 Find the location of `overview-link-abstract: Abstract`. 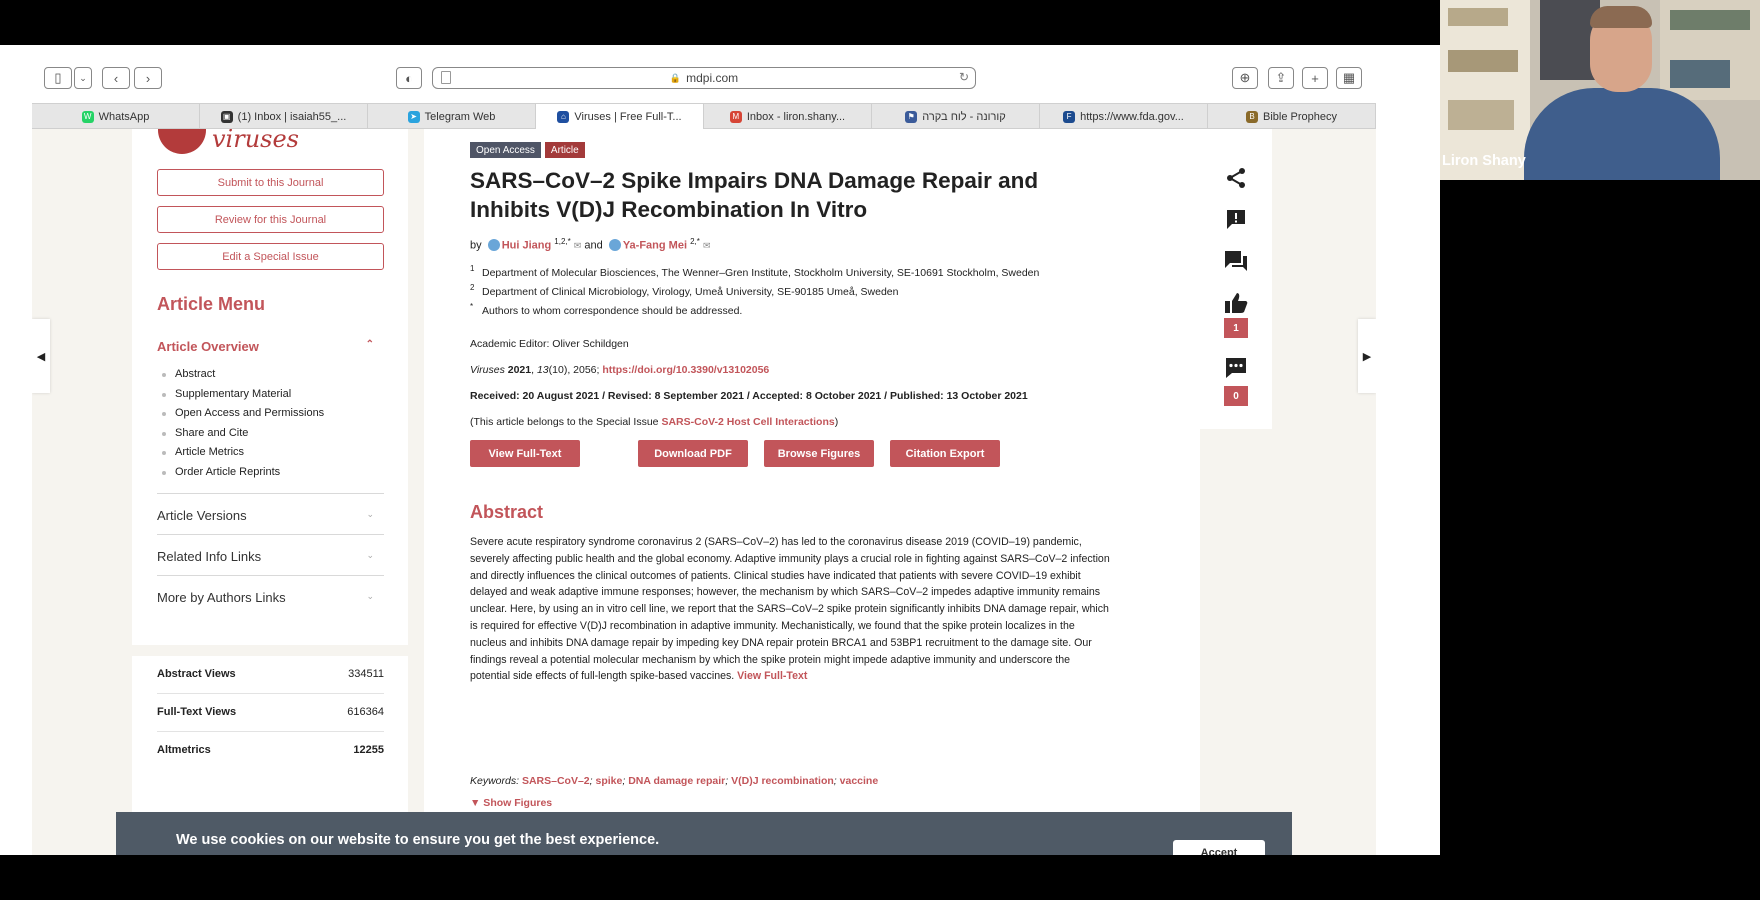

overview-link-abstract: Abstract is located at coordinates (240, 378).